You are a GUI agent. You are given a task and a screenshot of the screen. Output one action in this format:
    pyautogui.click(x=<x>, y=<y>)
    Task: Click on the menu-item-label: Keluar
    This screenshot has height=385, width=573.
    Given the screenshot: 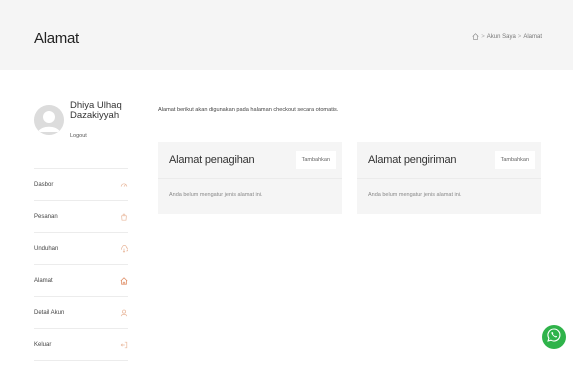 What is the action you would take?
    pyautogui.click(x=43, y=344)
    